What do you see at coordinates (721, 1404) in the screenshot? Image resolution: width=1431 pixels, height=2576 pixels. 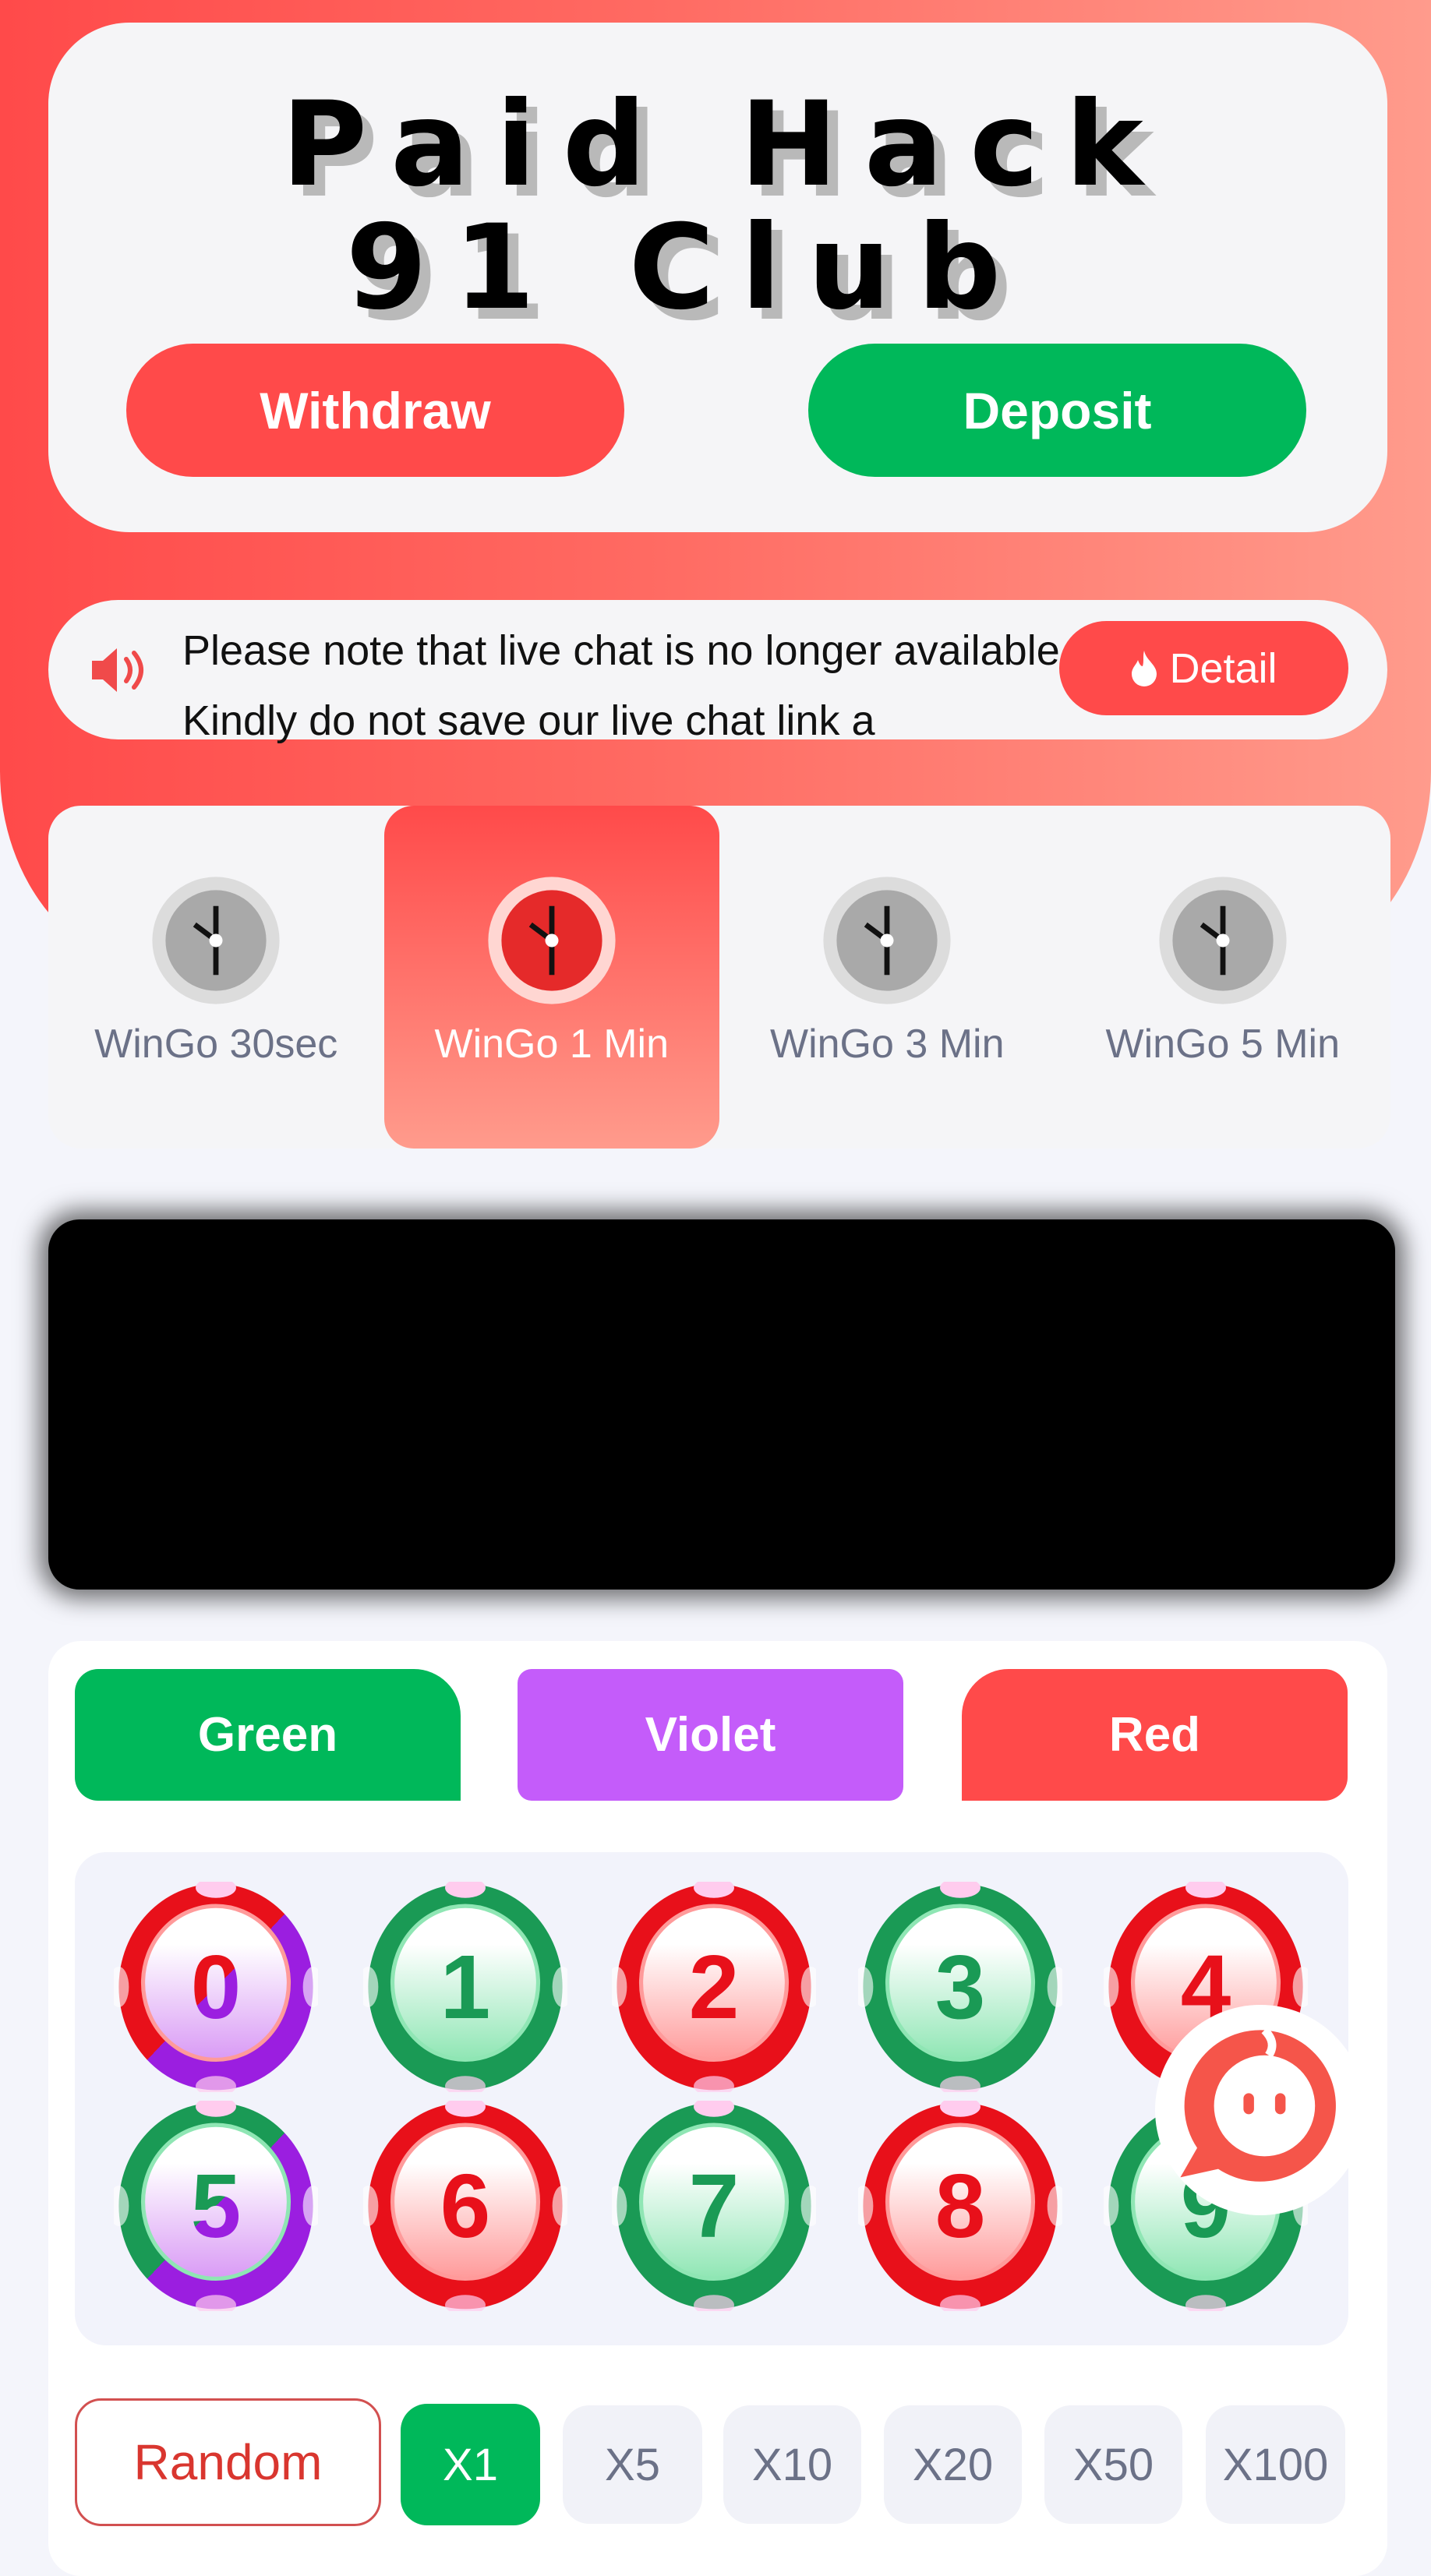 I see `redacted-area` at bounding box center [721, 1404].